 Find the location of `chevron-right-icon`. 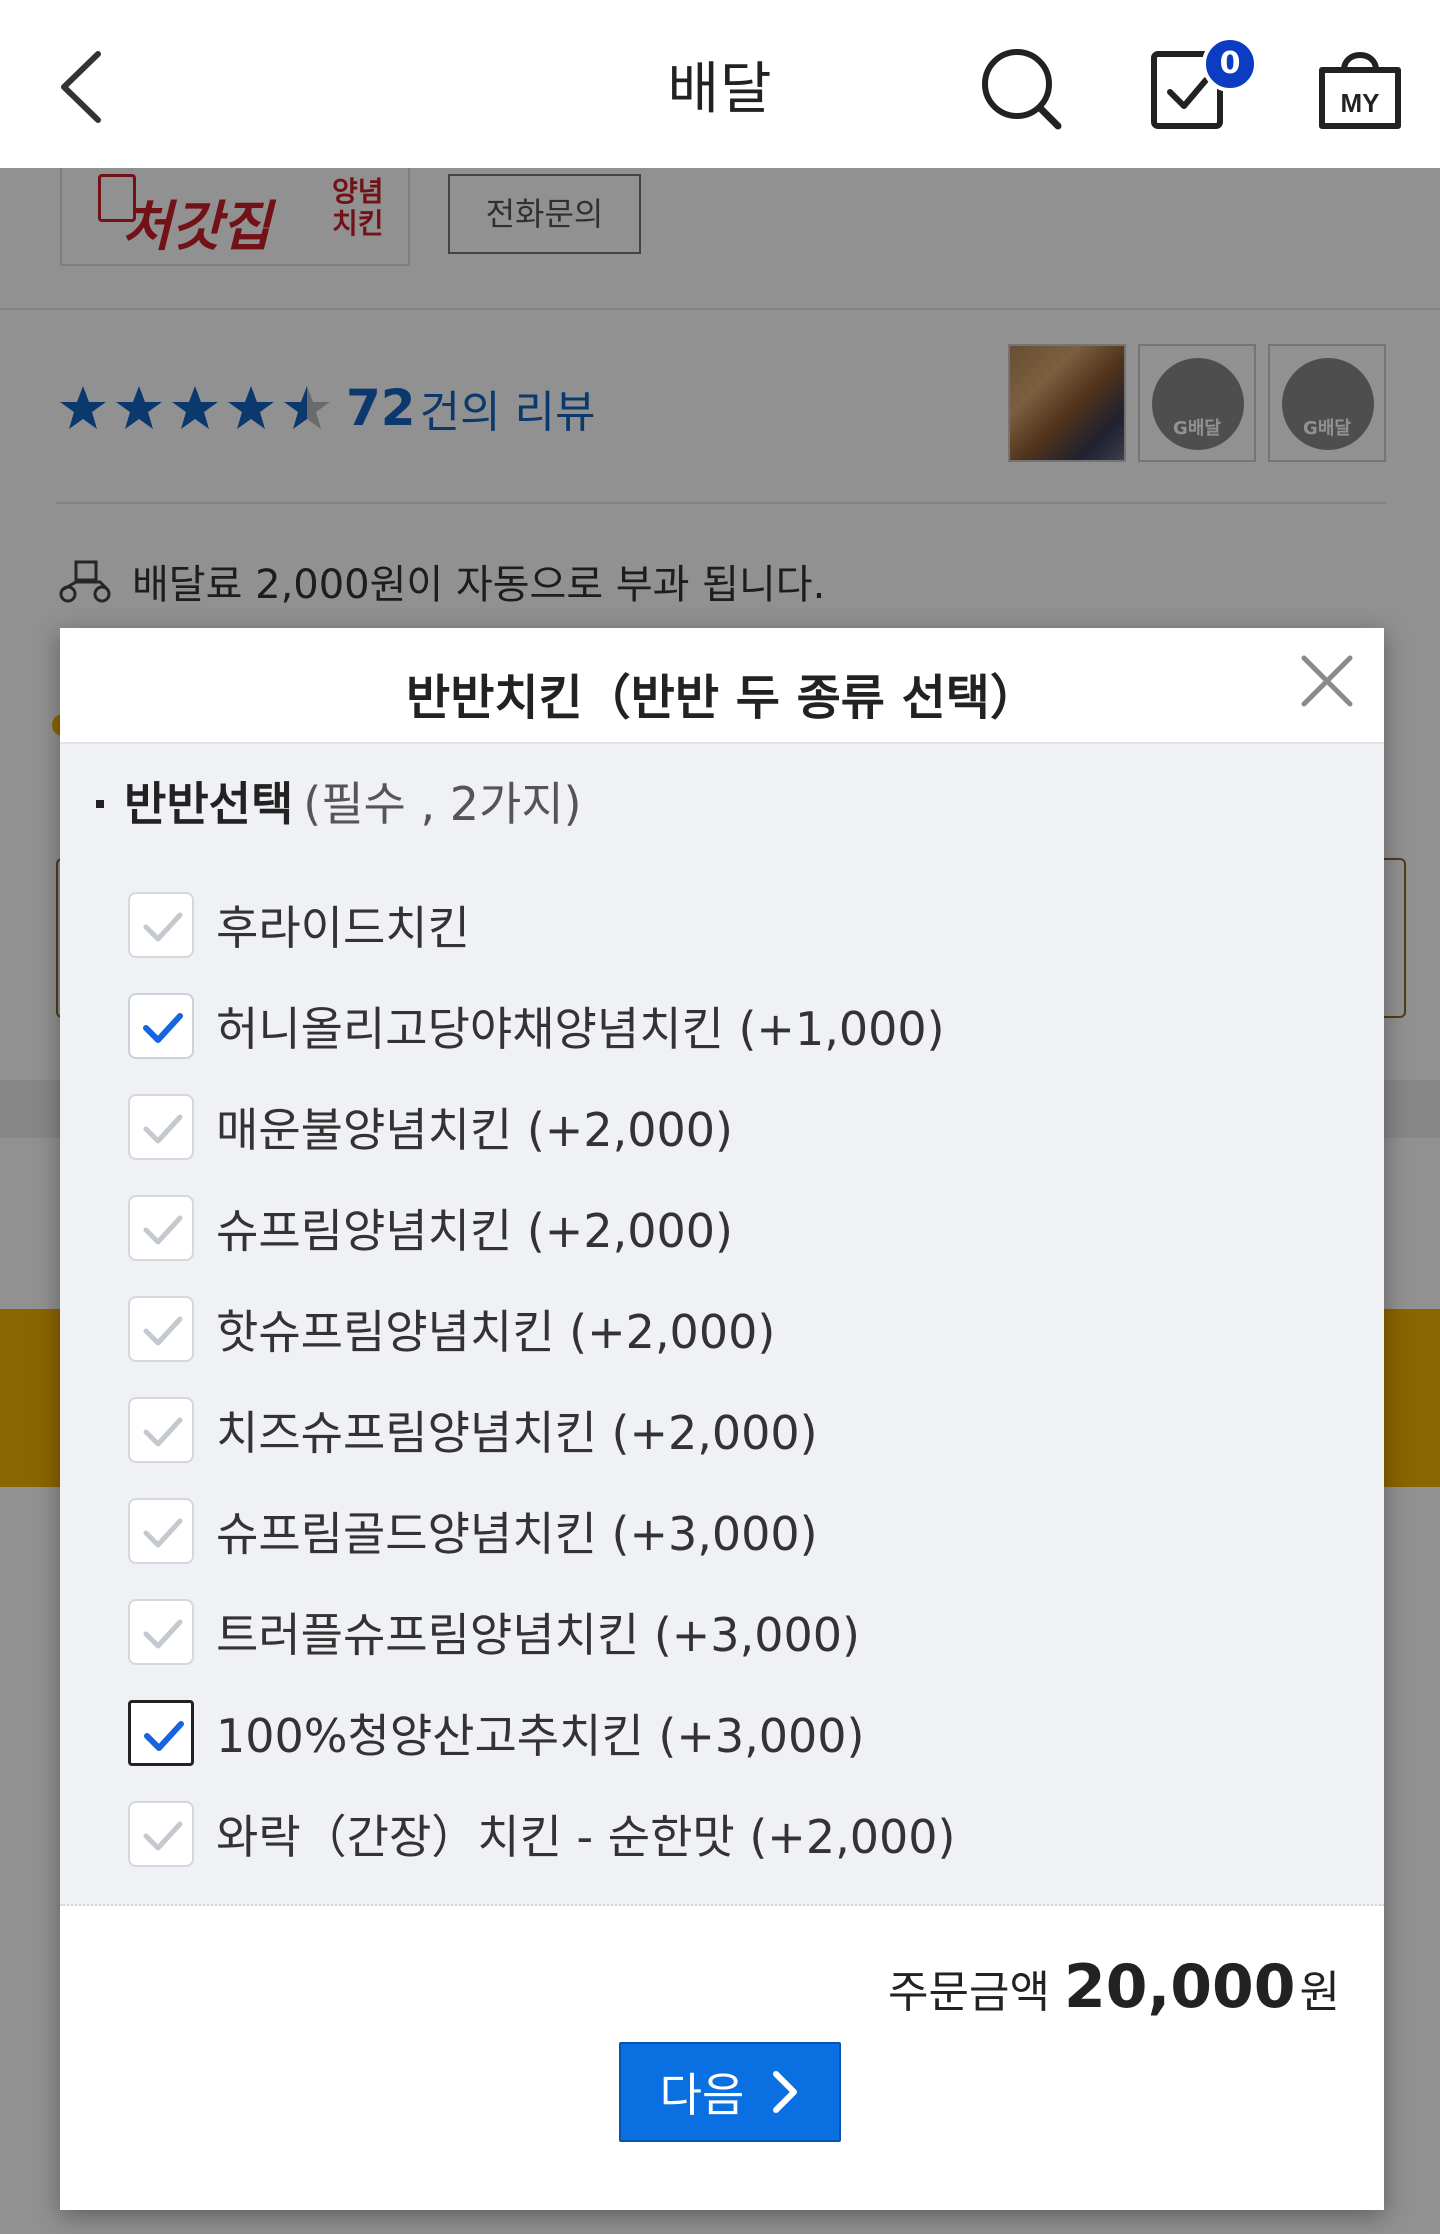

chevron-right-icon is located at coordinates (785, 2092).